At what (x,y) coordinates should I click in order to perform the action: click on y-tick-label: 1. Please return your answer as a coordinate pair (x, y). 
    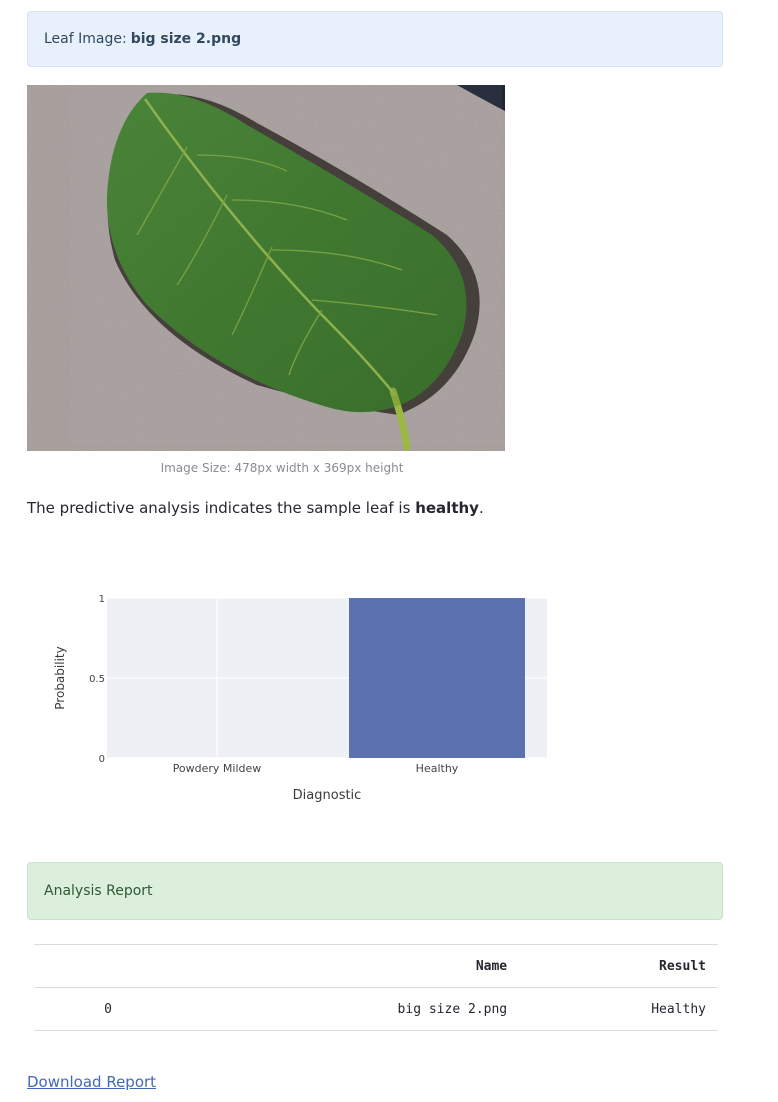
    Looking at the image, I should click on (102, 599).